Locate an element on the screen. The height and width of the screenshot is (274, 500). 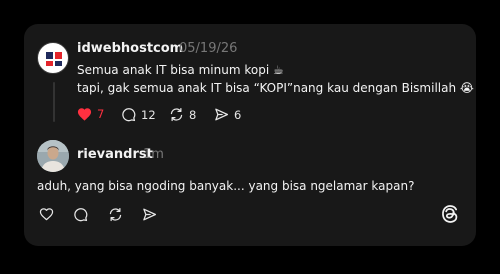
avatar-idwebhostcom is located at coordinates (53, 58).